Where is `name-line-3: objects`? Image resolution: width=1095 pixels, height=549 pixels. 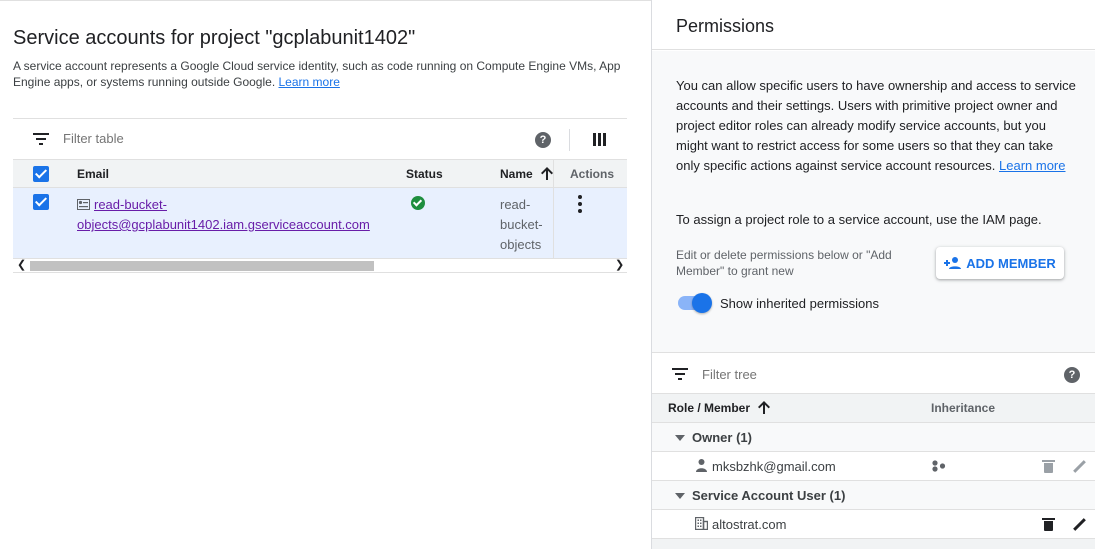 name-line-3: objects is located at coordinates (521, 244).